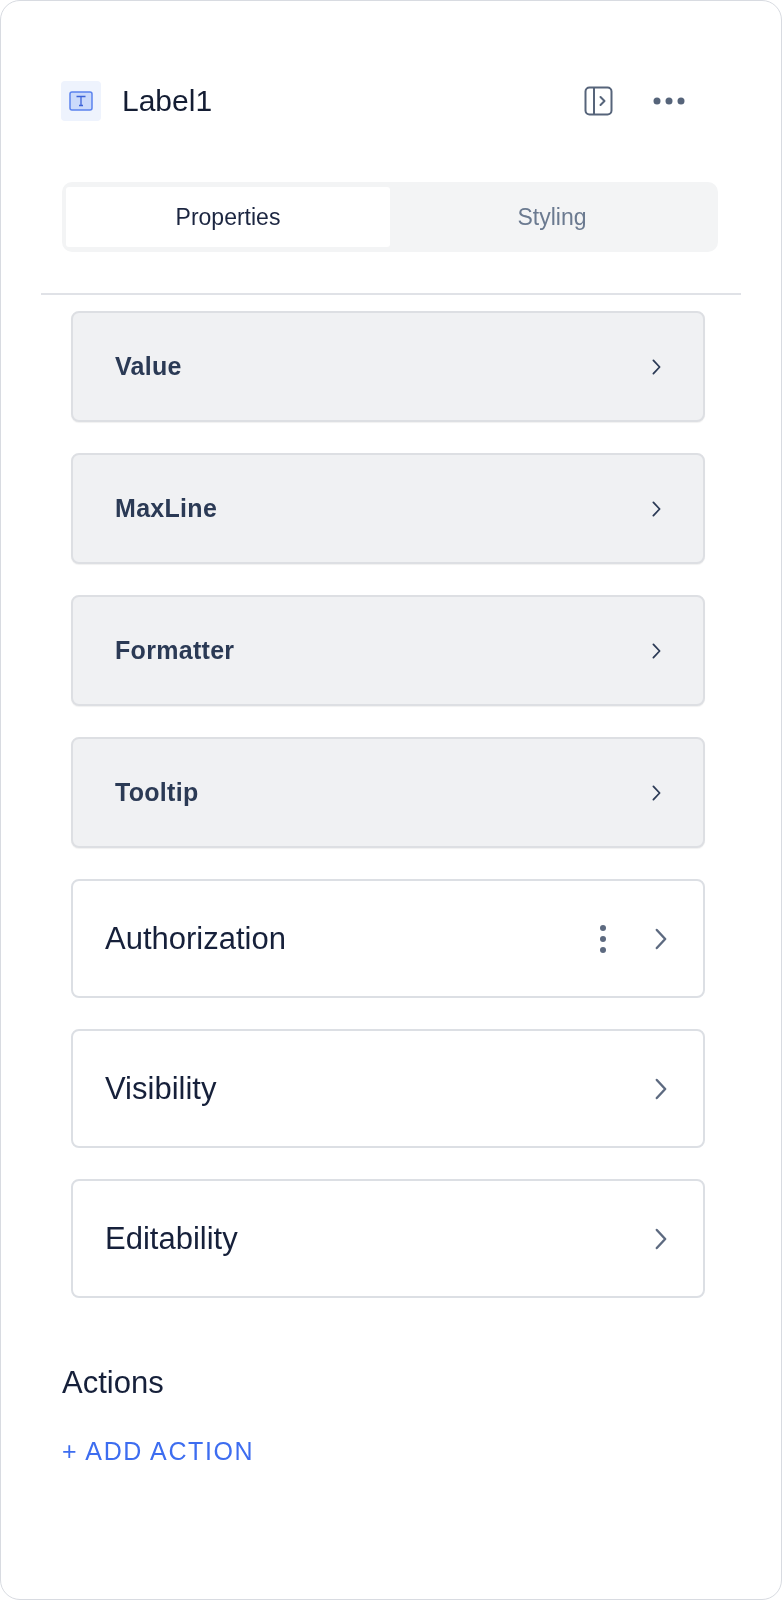 The height and width of the screenshot is (1600, 782). Describe the element at coordinates (113, 1383) in the screenshot. I see `actions-heading: Actions` at that location.